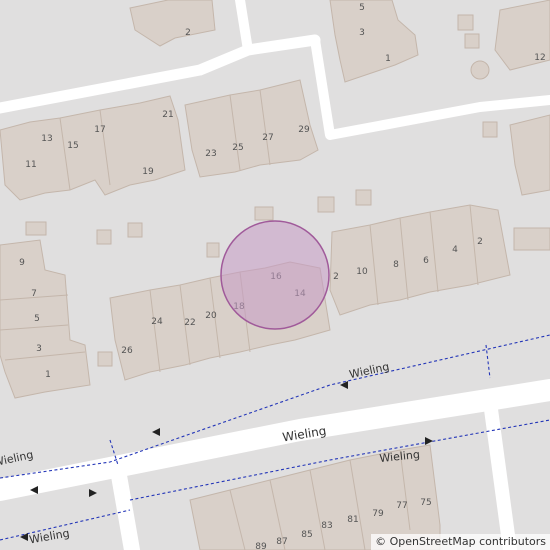  Describe the element at coordinates (22, 263) in the screenshot. I see `house-number: 9` at that location.